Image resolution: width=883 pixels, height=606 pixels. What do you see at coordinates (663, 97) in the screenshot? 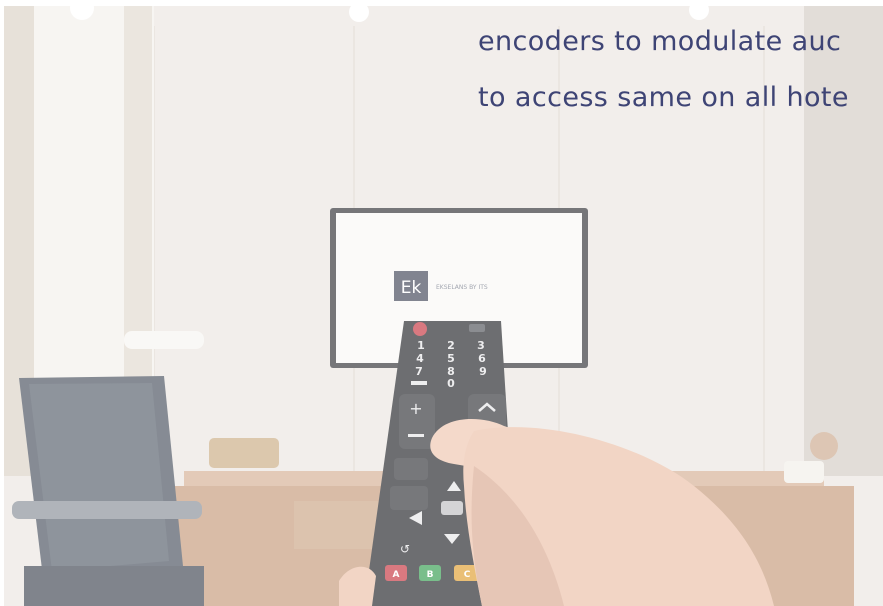
I see `caption-line-2: to access same on all hote` at bounding box center [663, 97].